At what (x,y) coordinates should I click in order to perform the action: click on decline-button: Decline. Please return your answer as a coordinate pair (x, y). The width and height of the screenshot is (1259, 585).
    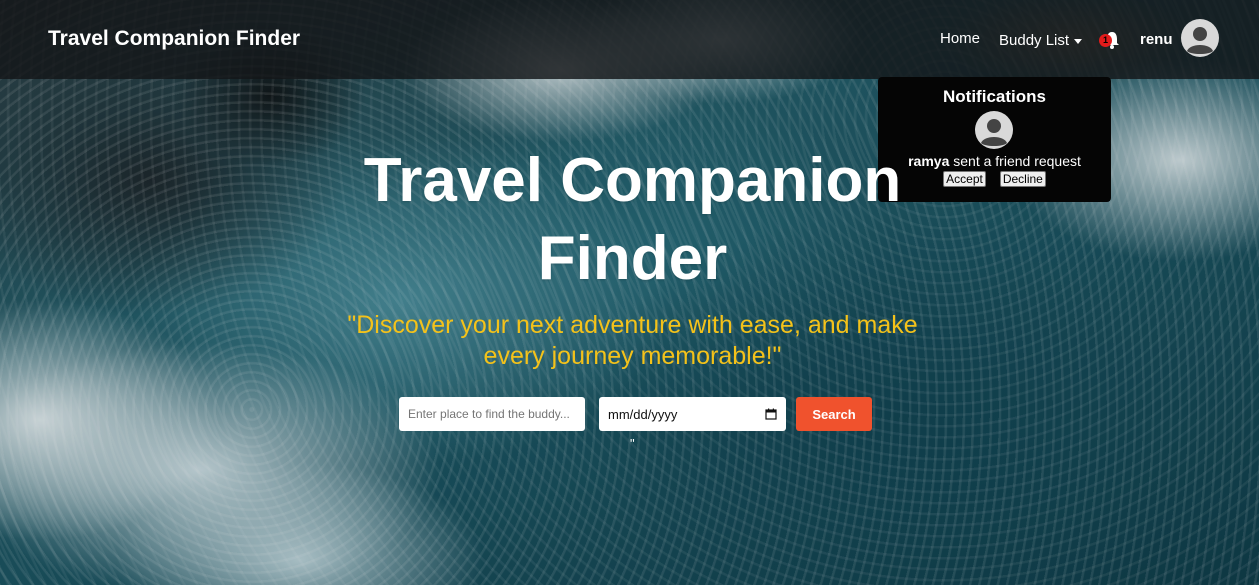
    Looking at the image, I should click on (1022, 179).